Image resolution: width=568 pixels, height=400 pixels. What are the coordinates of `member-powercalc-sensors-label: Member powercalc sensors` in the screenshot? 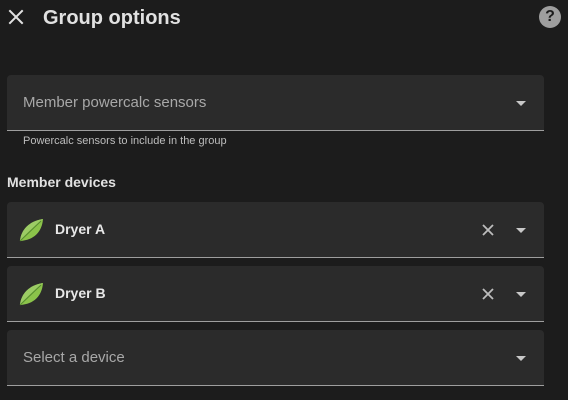 It's located at (115, 102).